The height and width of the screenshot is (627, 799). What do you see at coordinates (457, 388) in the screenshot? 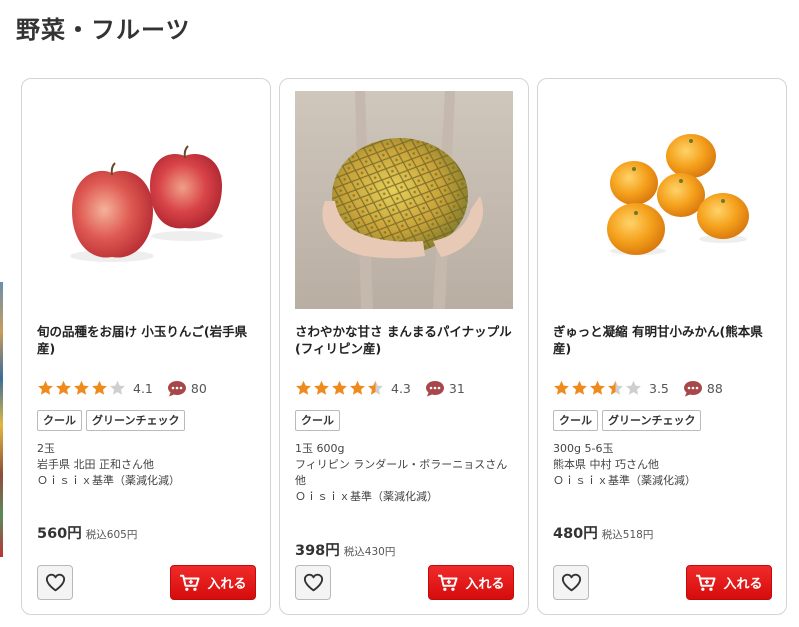
I see `review-count: 31` at bounding box center [457, 388].